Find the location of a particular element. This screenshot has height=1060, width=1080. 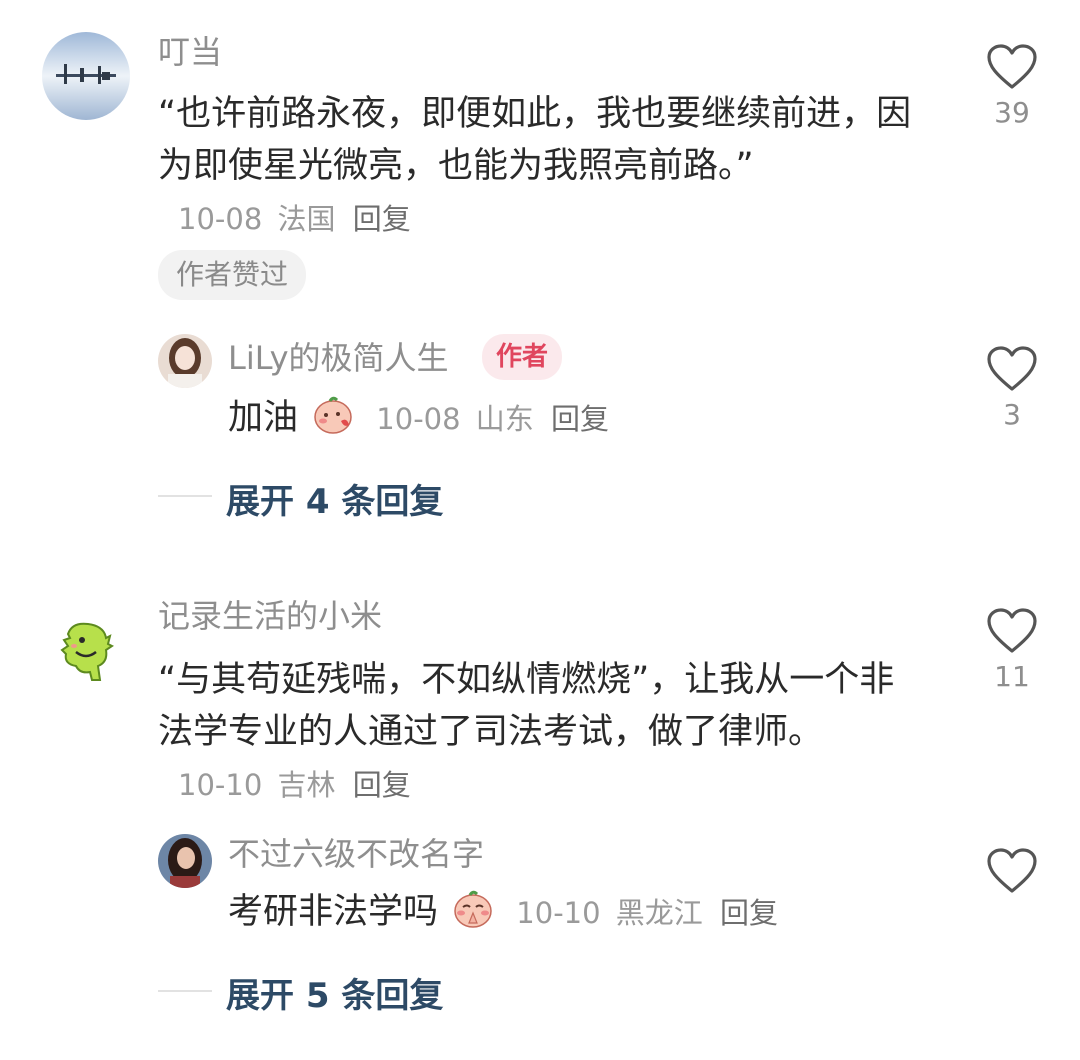

comment-username: 记录生活的小米 is located at coordinates (270, 616).